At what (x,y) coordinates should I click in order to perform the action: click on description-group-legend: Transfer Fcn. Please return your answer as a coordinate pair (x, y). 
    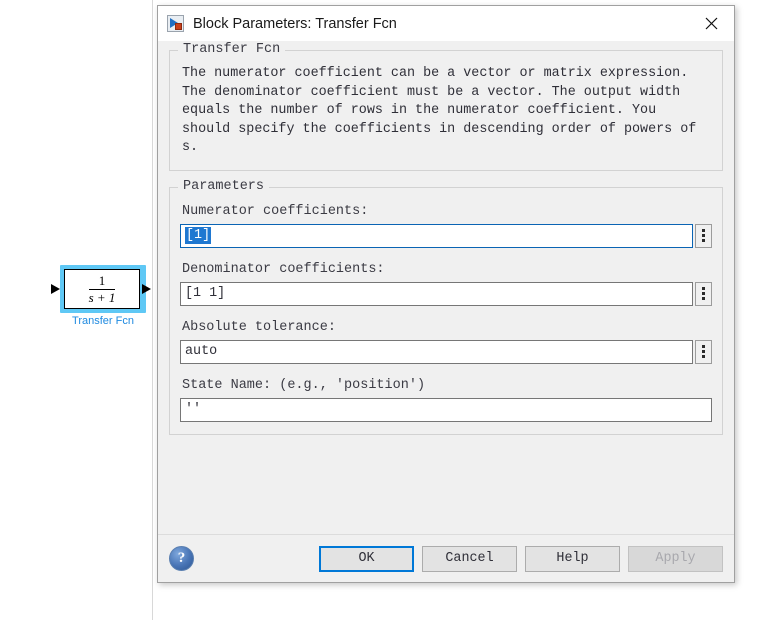
    Looking at the image, I should click on (232, 49).